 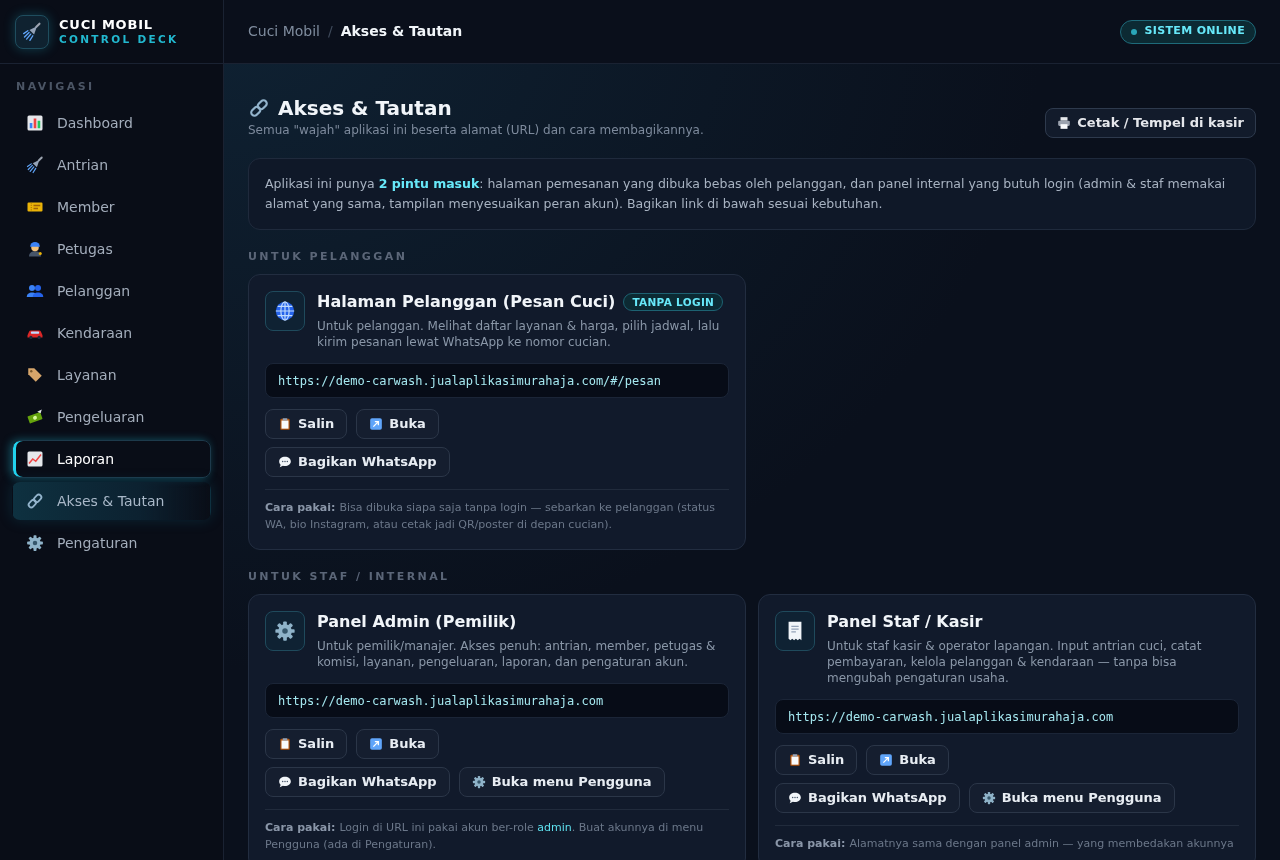 What do you see at coordinates (35, 375) in the screenshot?
I see `tag-icon` at bounding box center [35, 375].